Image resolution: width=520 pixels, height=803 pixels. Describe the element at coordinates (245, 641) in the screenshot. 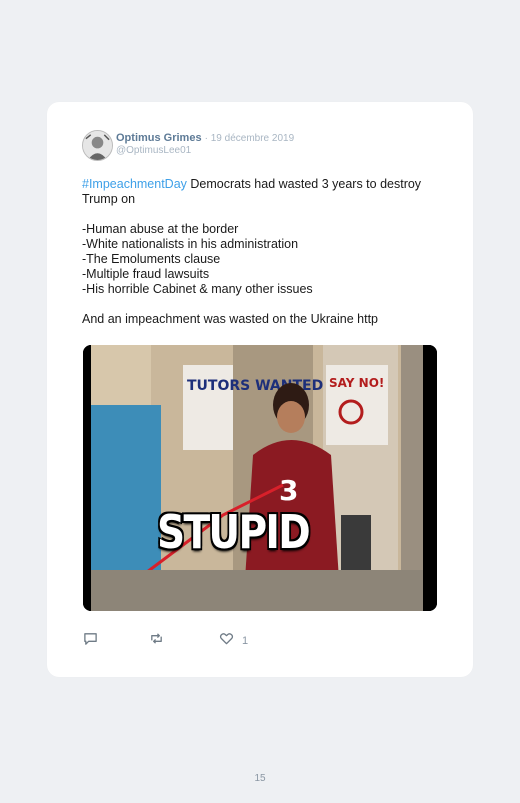

I see `like-count: 1` at that location.